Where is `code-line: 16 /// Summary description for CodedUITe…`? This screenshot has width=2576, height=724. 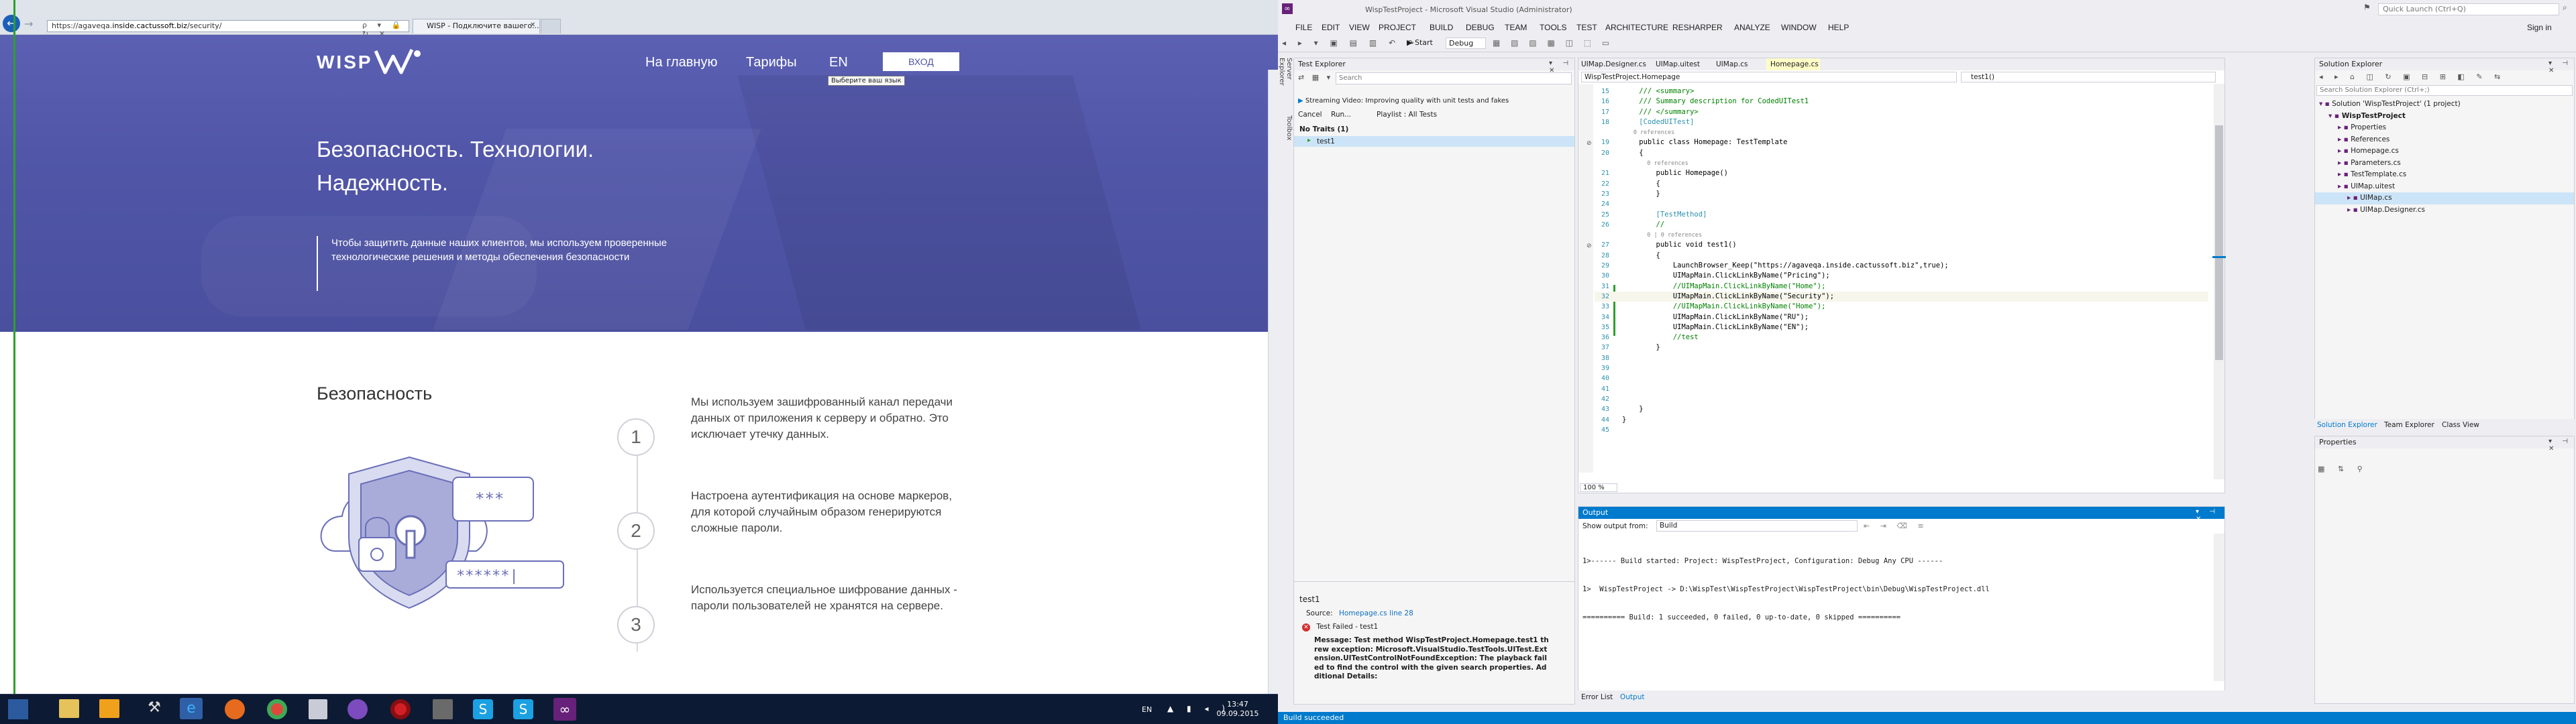
code-line: 16 /// Summary description for CodedUITe… is located at coordinates (1901, 102).